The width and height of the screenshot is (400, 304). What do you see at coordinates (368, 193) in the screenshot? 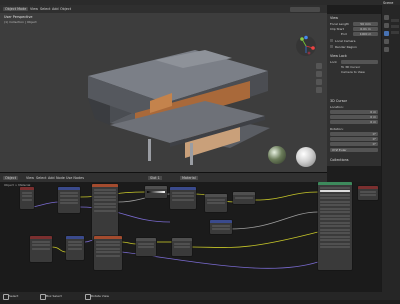
I see `node-material-output` at bounding box center [368, 193].